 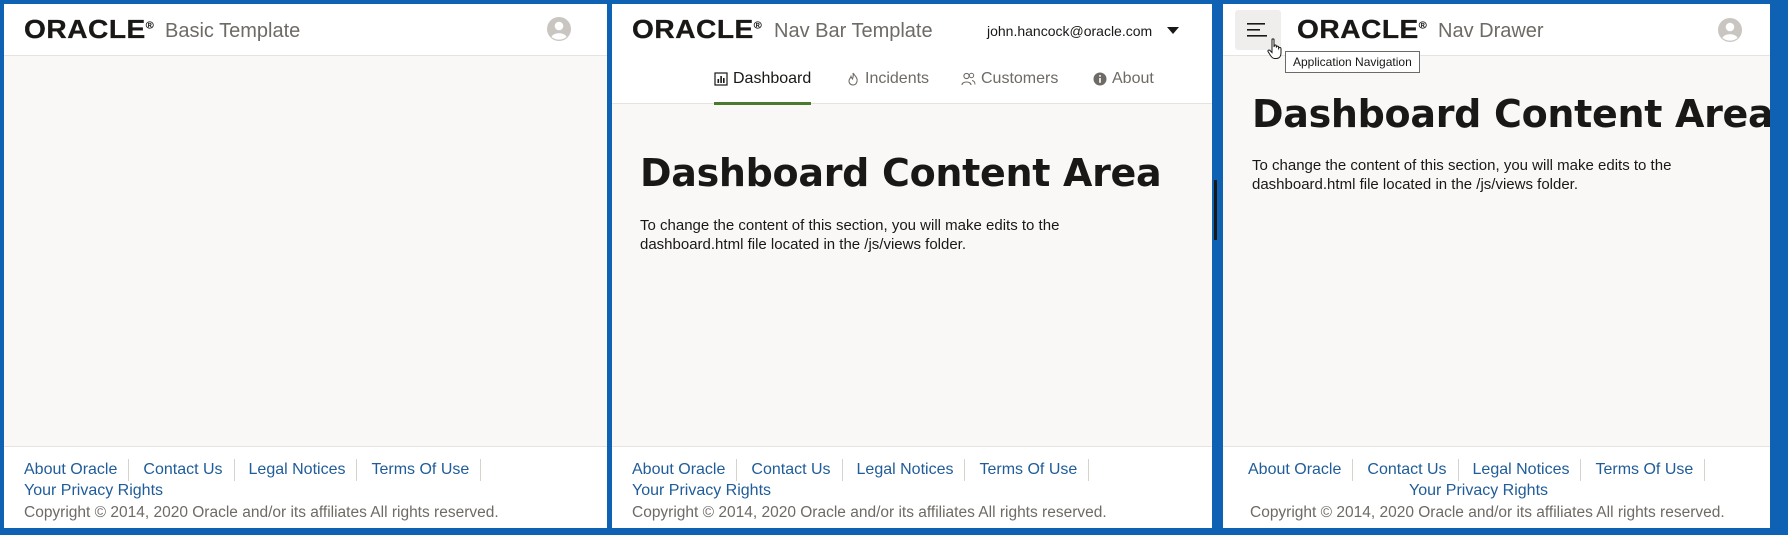 I want to click on app-title: Nav Bar Template, so click(x=853, y=31).